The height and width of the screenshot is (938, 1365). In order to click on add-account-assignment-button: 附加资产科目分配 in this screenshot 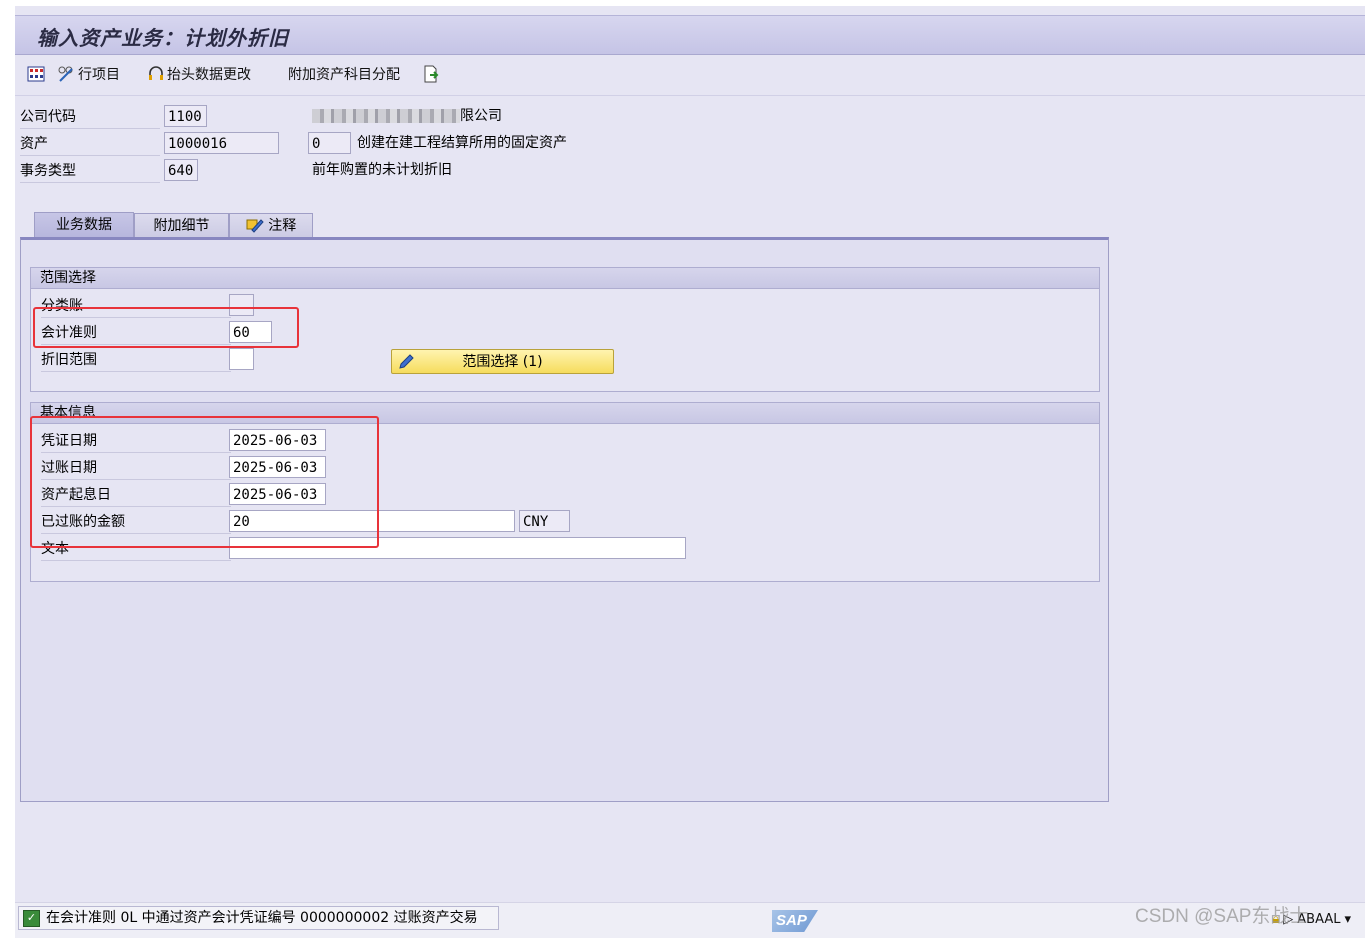, I will do `click(344, 74)`.